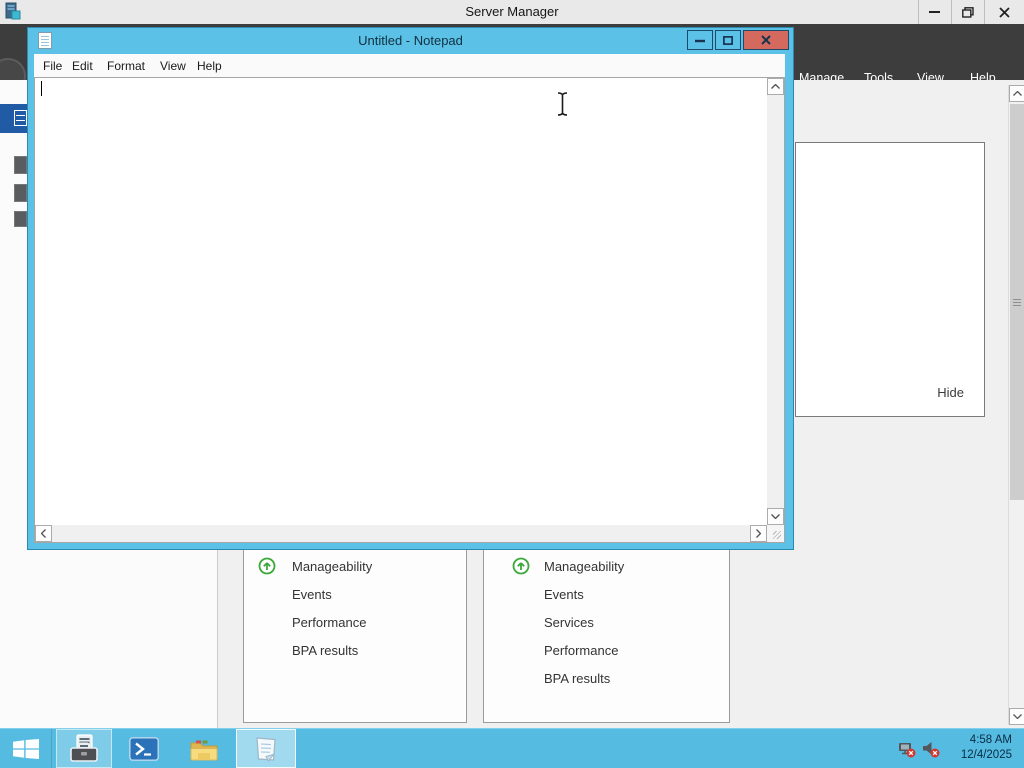  Describe the element at coordinates (972, 748) in the screenshot. I see `tray-clock: 4:58 AM 12/4/2025` at that location.